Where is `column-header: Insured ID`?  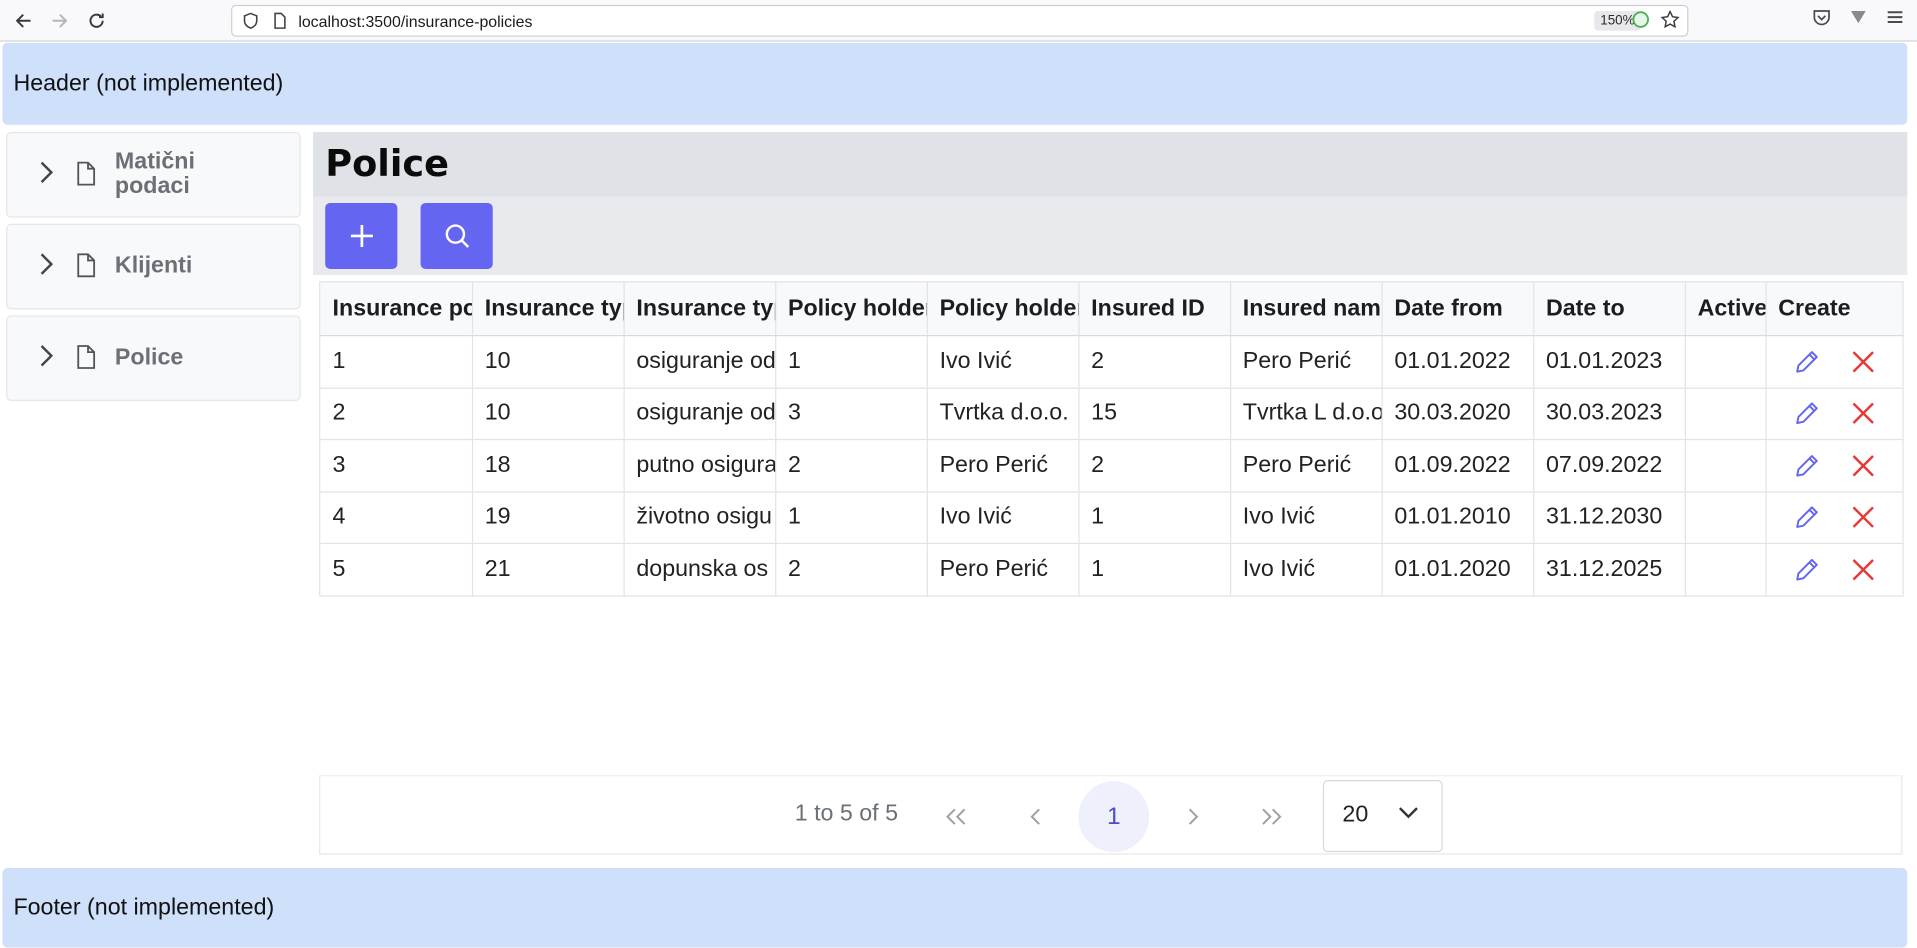 column-header: Insured ID is located at coordinates (1154, 309).